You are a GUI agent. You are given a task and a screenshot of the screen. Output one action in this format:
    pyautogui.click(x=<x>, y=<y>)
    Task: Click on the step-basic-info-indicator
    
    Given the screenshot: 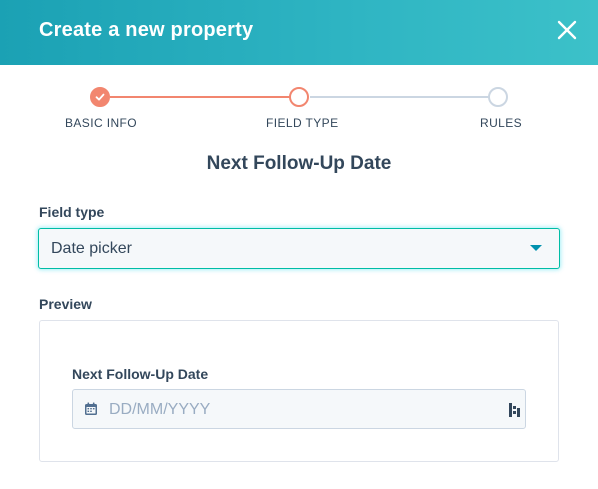 What is the action you would take?
    pyautogui.click(x=100, y=97)
    